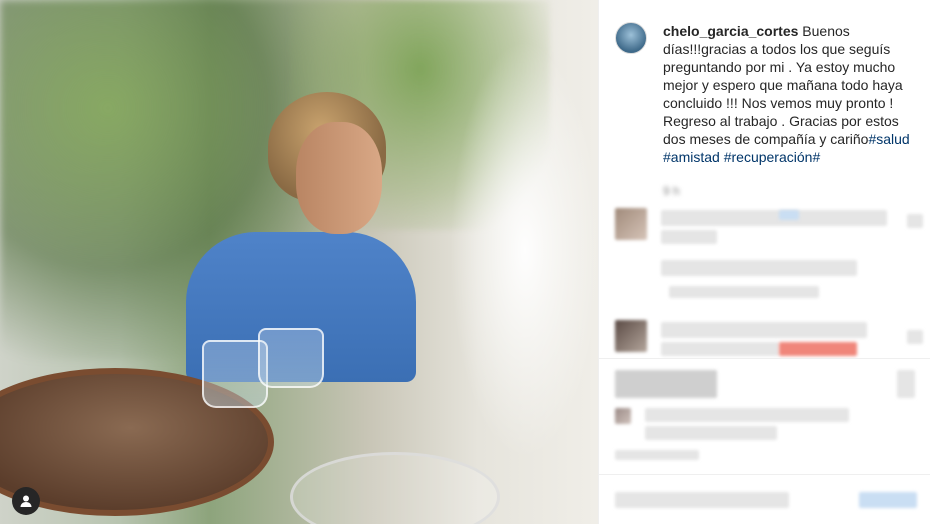 This screenshot has height=524, width=930. What do you see at coordinates (888, 500) in the screenshot?
I see `post-button-blurred` at bounding box center [888, 500].